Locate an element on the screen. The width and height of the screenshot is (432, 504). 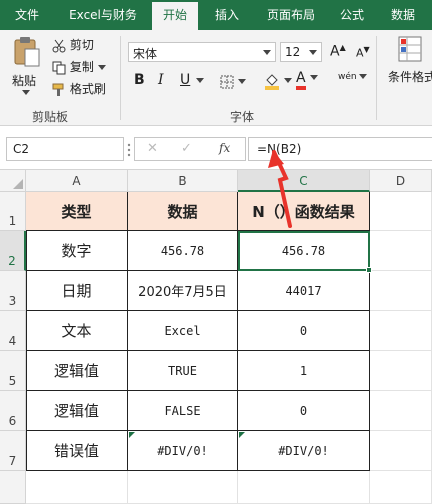
row-header-5: 5 is located at coordinates (13, 371).